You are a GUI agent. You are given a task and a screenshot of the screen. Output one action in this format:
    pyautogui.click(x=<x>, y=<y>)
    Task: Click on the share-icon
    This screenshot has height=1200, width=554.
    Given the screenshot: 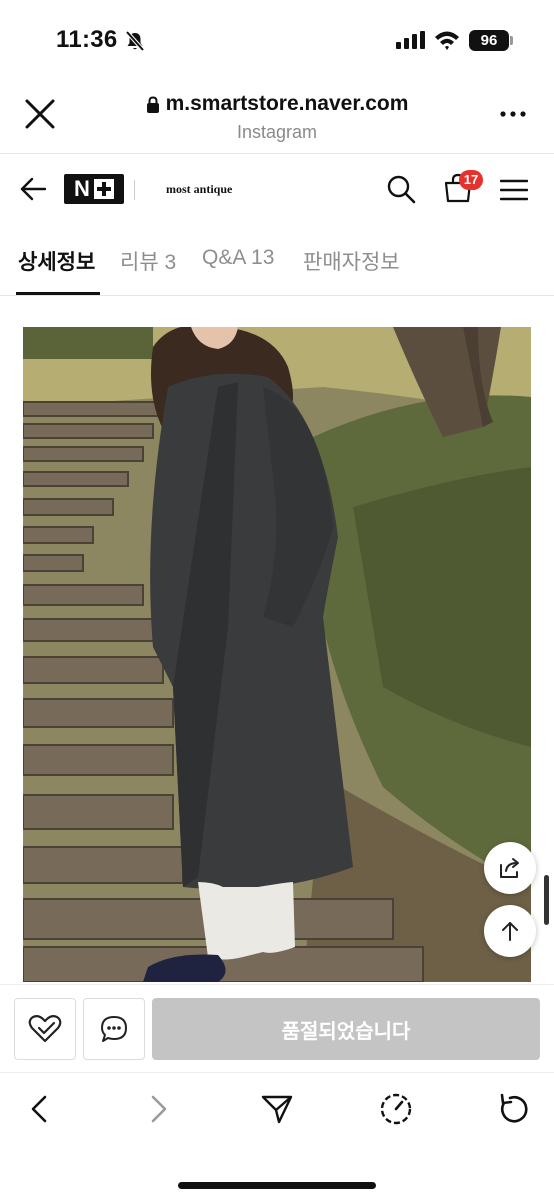 What is the action you would take?
    pyautogui.click(x=509, y=868)
    